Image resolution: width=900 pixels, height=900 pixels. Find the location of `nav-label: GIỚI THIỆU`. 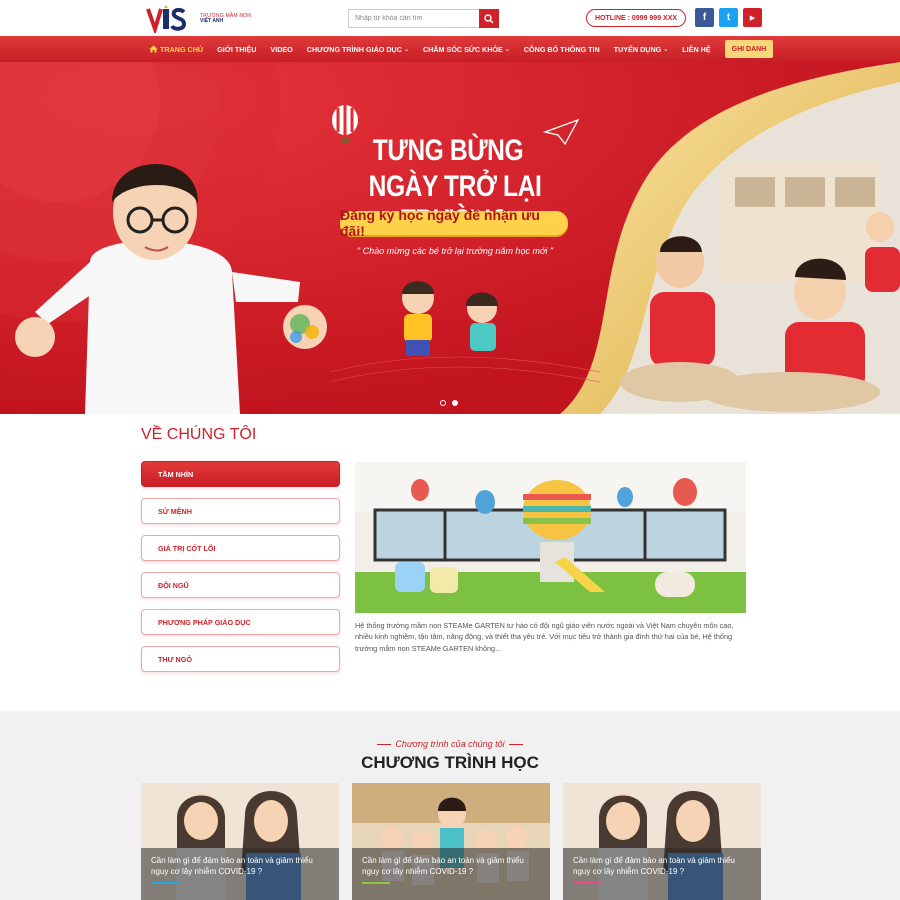

nav-label: GIỚI THIỆU is located at coordinates (237, 49).